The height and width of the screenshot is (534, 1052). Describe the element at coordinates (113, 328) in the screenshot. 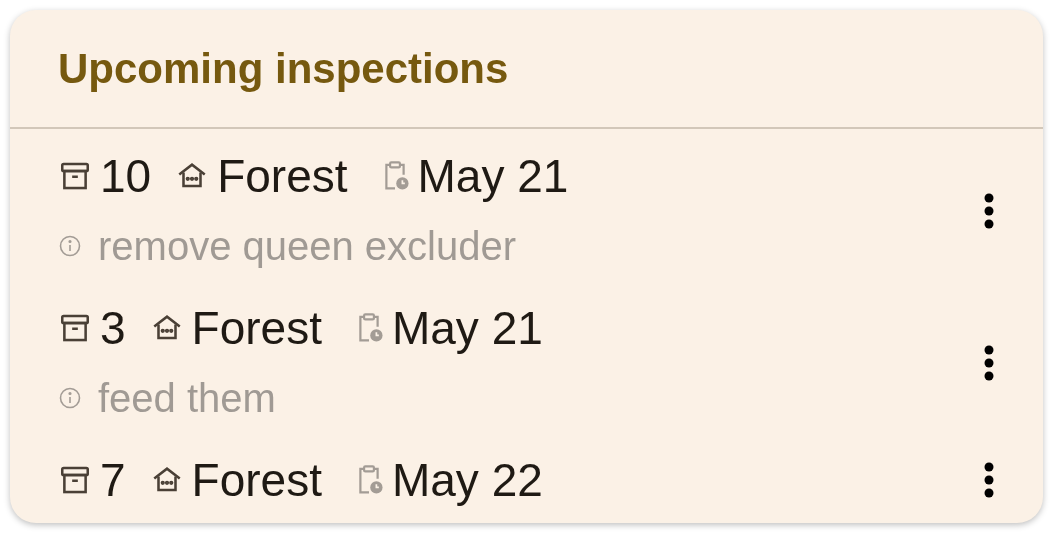

I see `hive-number: 3` at that location.